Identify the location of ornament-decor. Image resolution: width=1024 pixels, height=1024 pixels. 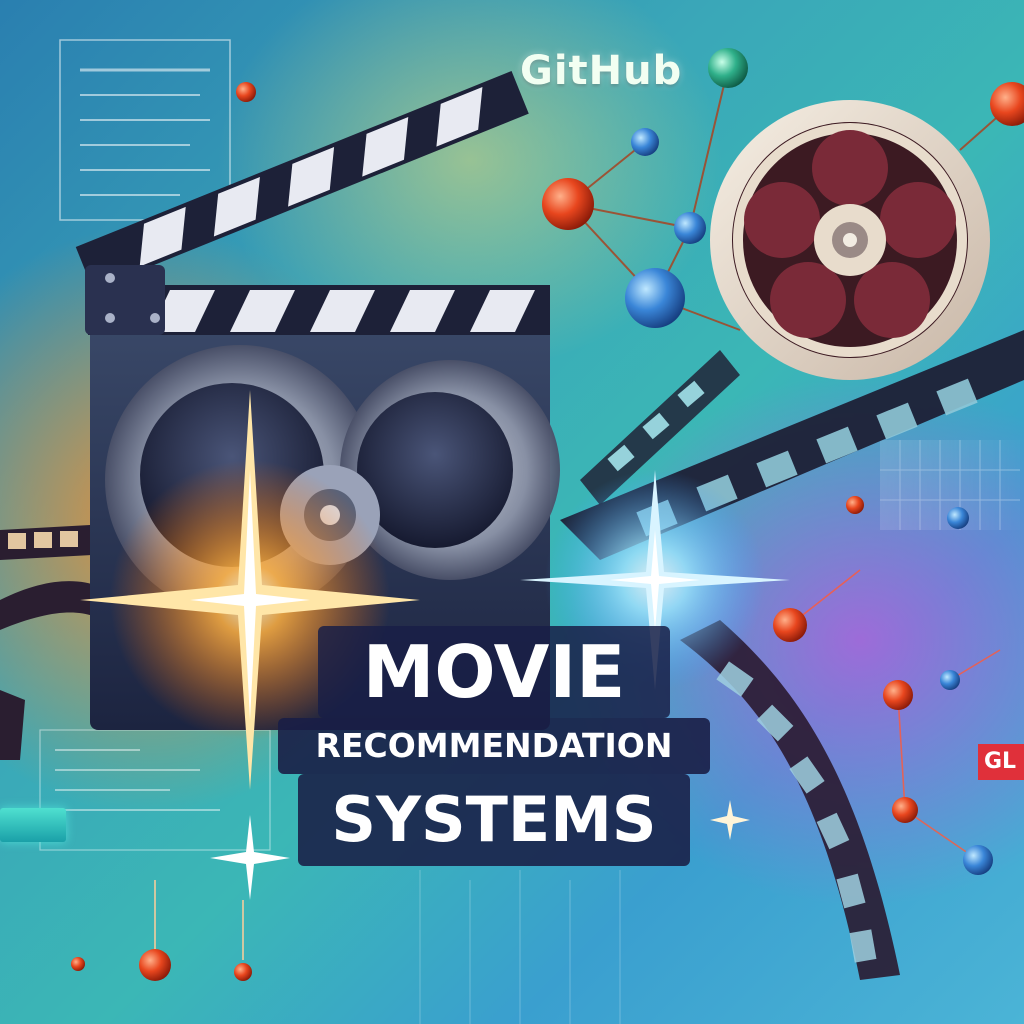
(161, 930).